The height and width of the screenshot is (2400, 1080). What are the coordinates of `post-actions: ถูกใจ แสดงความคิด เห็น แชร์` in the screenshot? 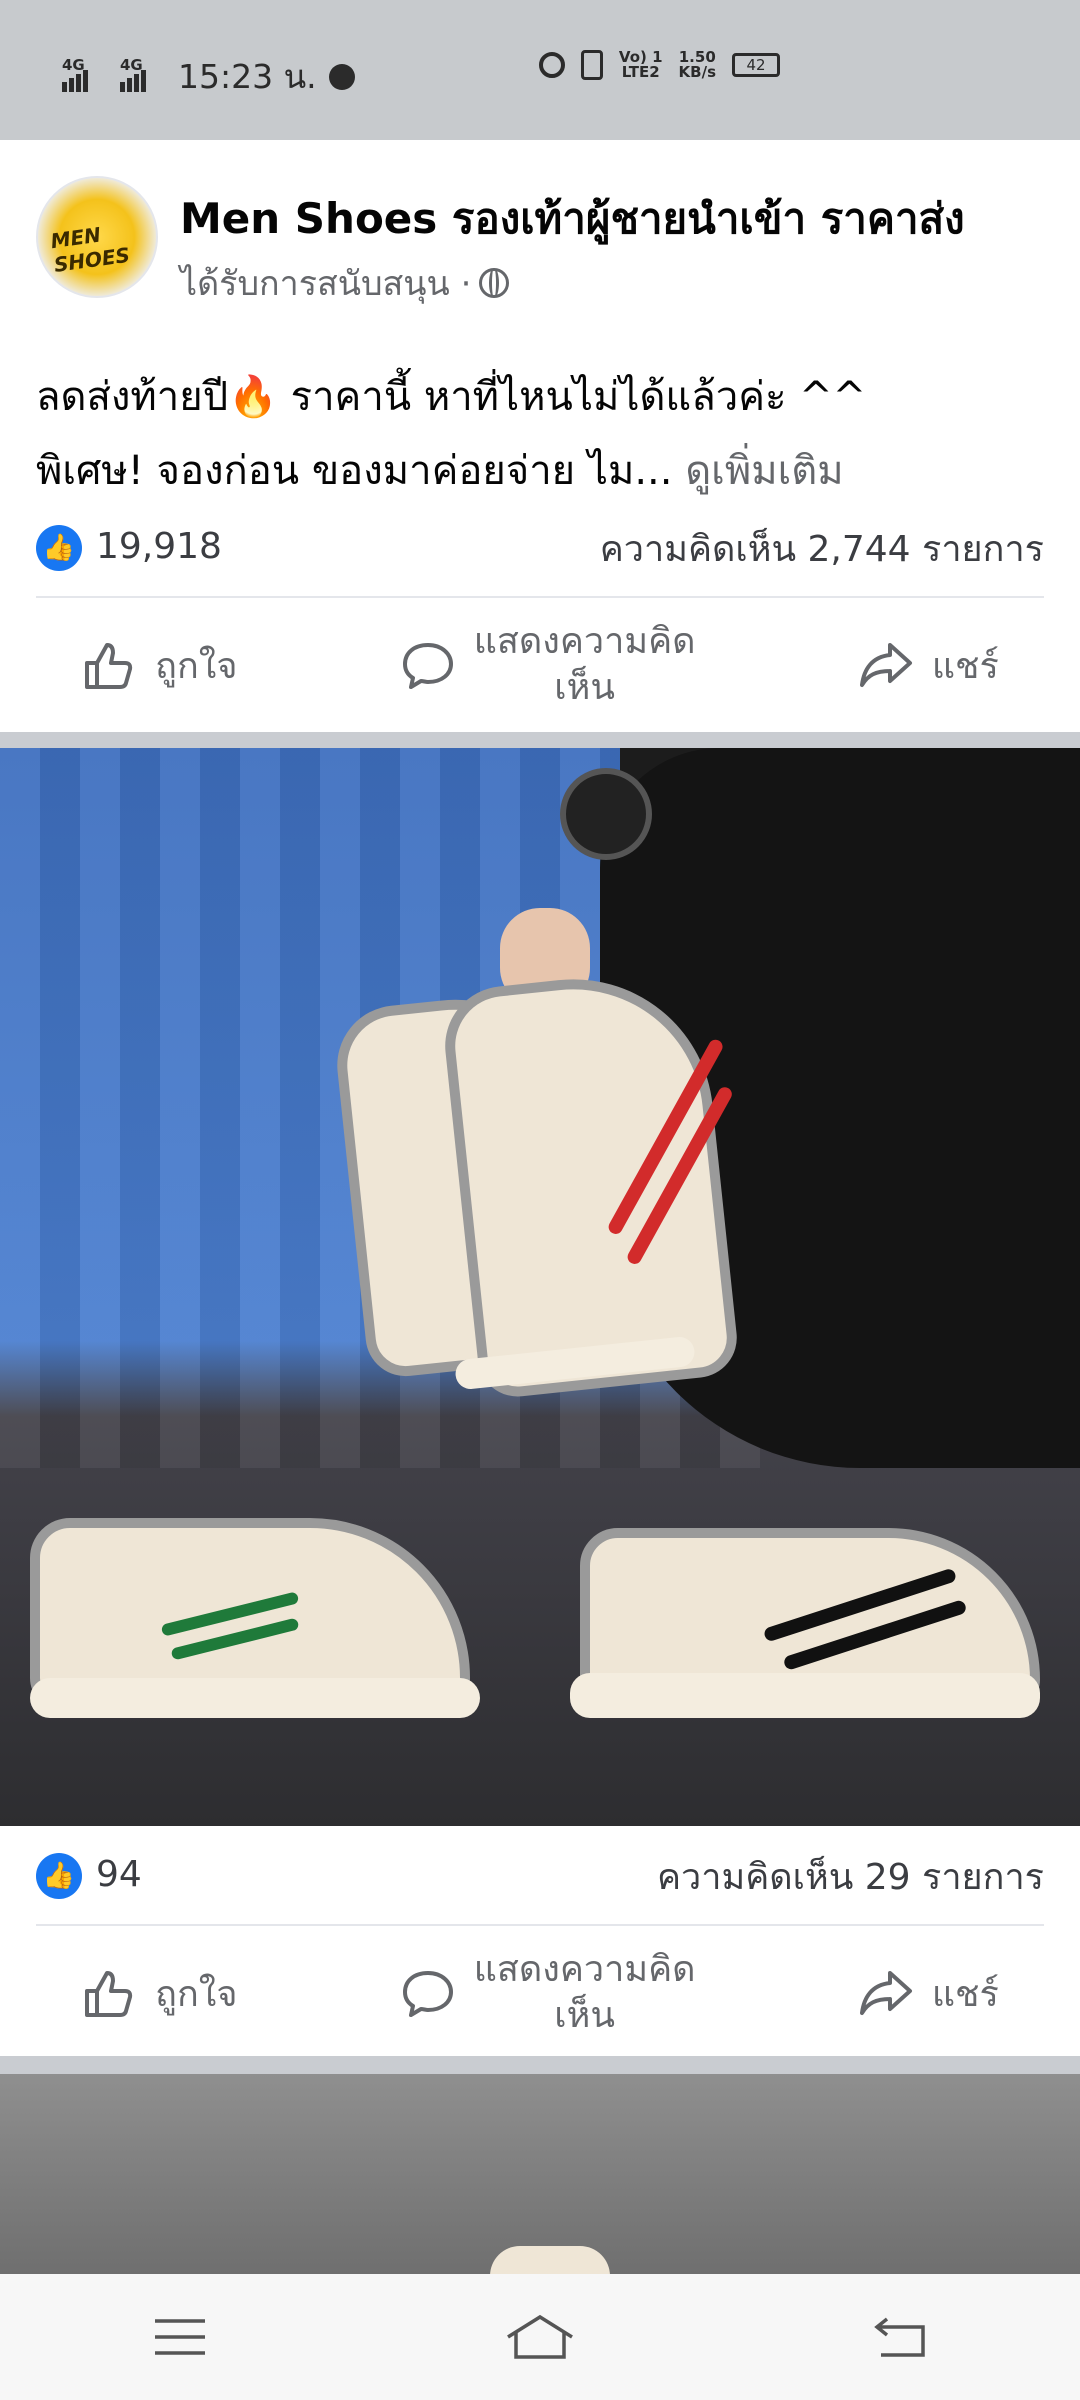 It's located at (540, 665).